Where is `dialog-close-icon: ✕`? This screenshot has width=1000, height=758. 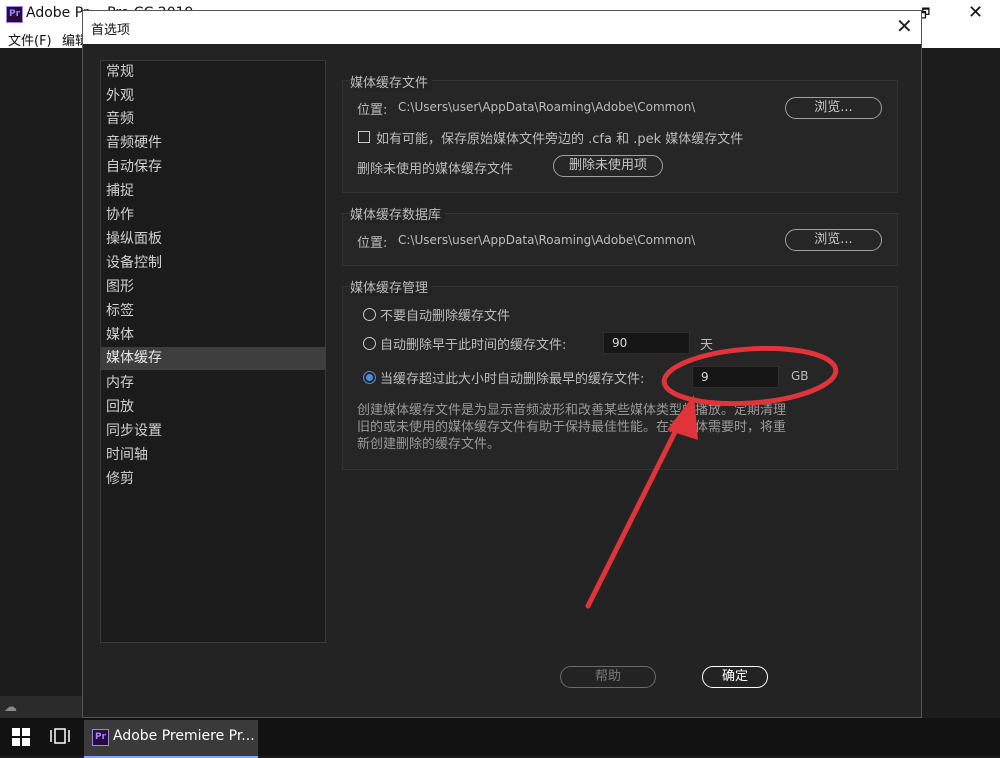 dialog-close-icon: ✕ is located at coordinates (904, 26).